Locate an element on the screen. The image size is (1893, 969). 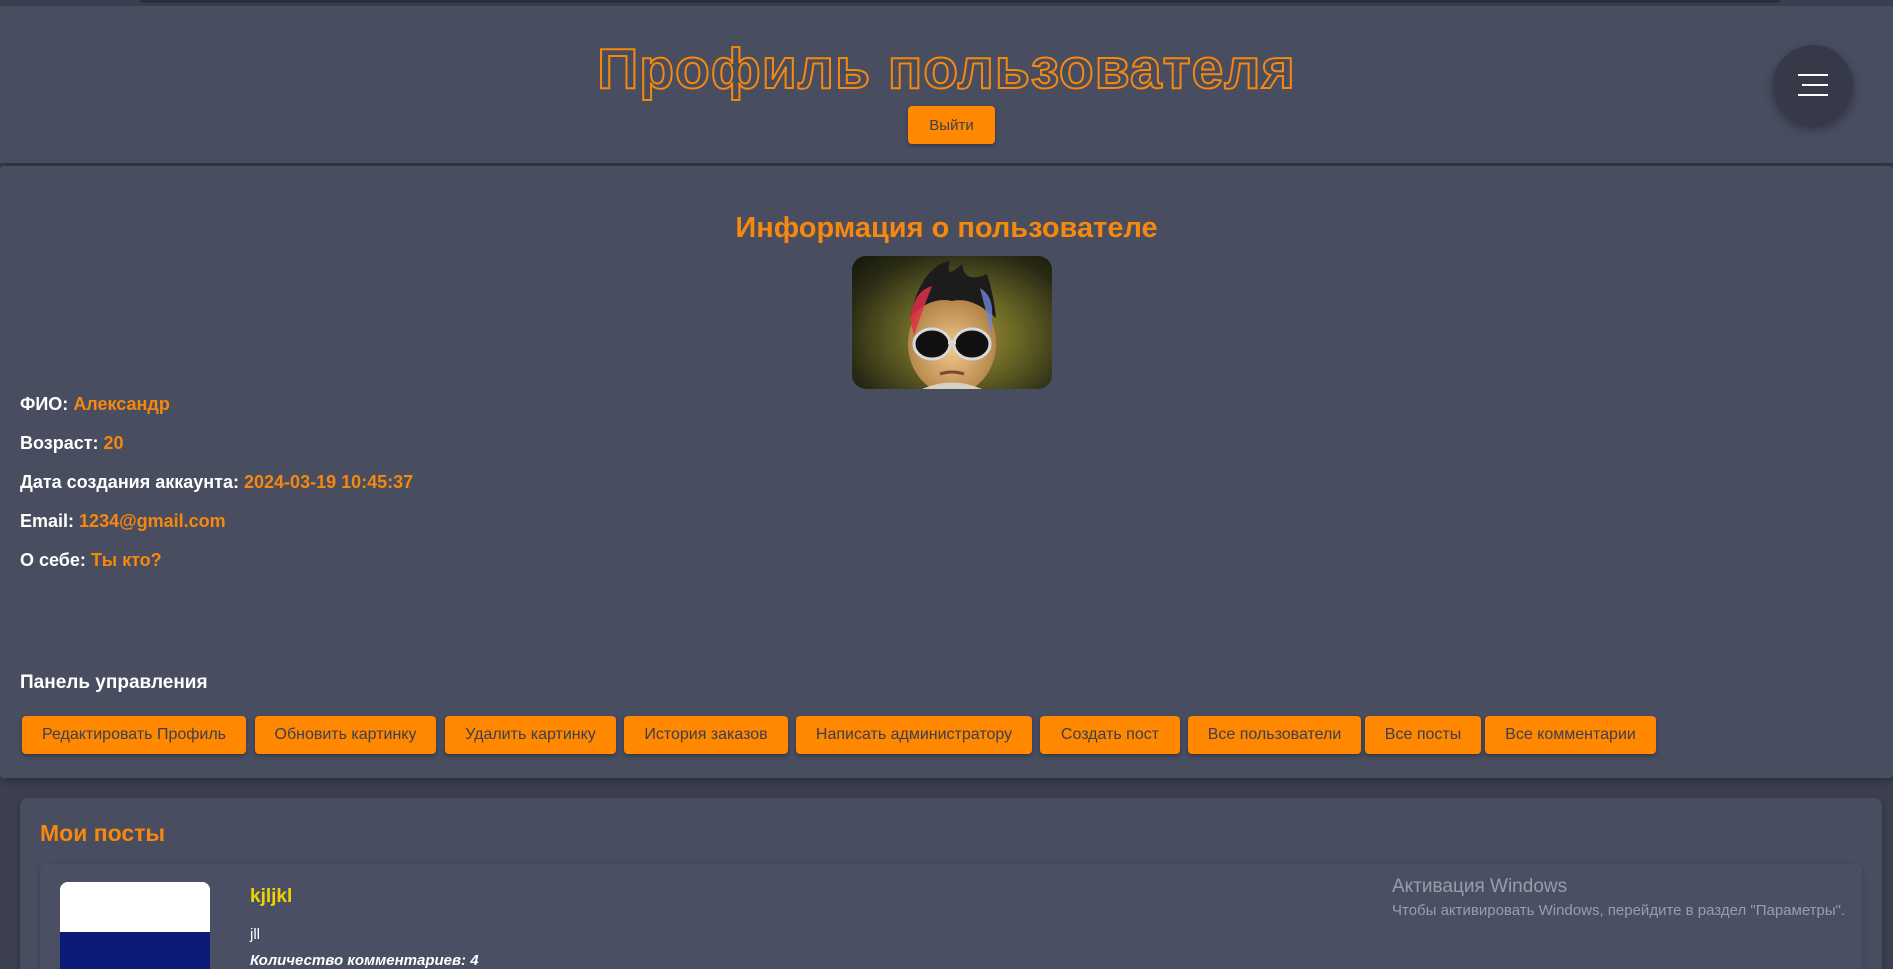
activation-title: Активация Windows is located at coordinates (1480, 886).